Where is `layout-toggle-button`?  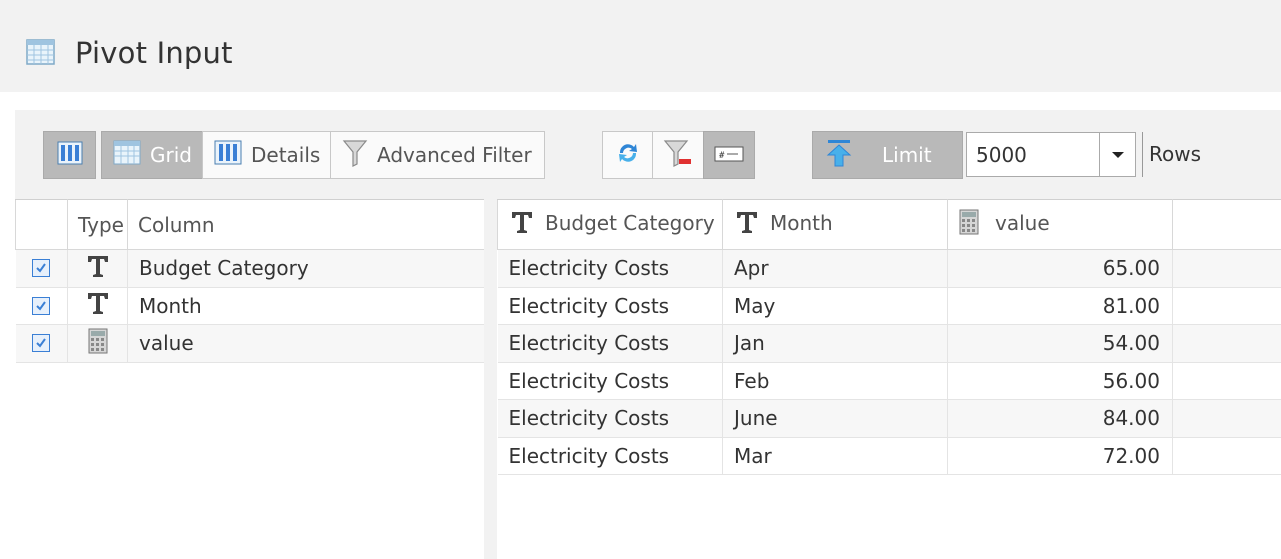 layout-toggle-button is located at coordinates (69, 155).